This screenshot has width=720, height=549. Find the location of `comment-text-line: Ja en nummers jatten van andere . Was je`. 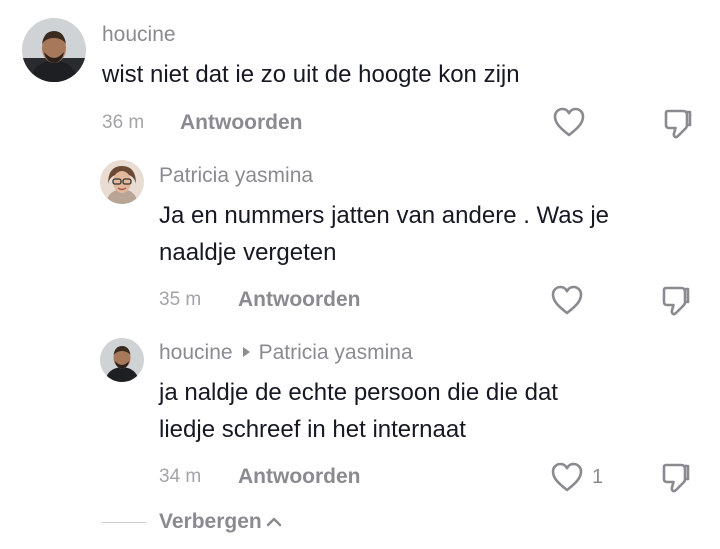

comment-text-line: Ja en nummers jatten van andere . Was je is located at coordinates (384, 215).